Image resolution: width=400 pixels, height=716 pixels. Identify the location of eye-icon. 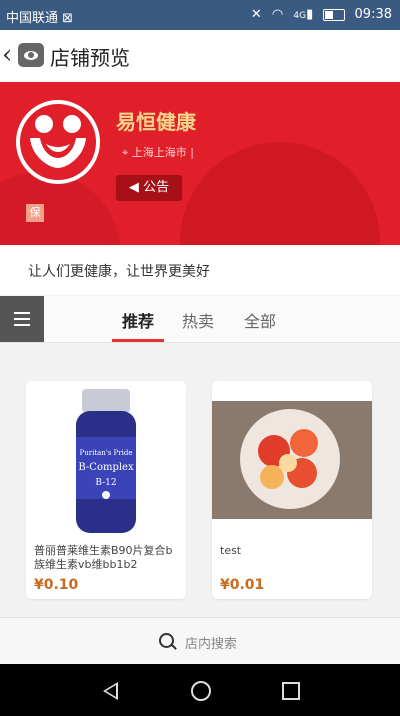
(31, 55).